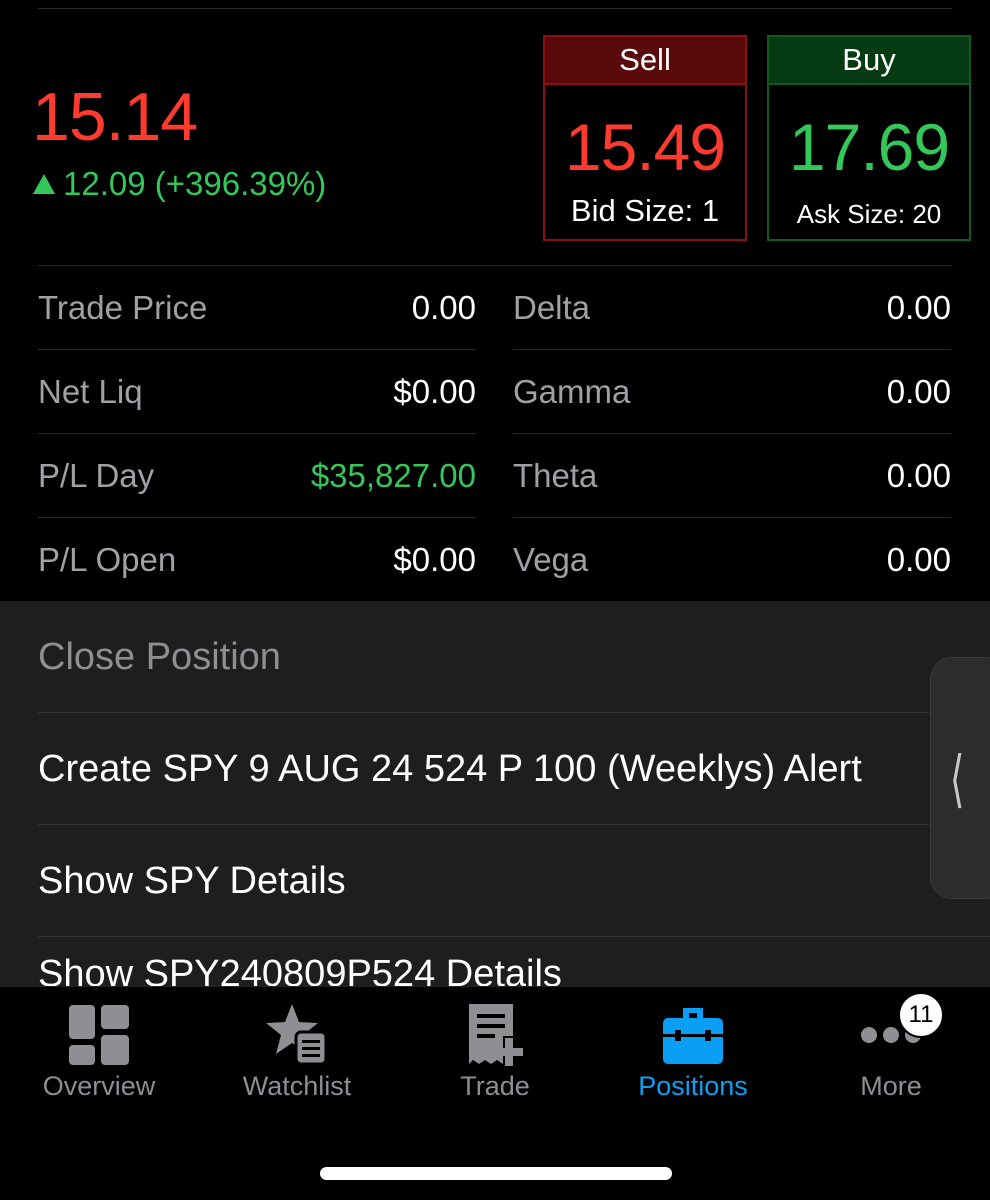  Describe the element at coordinates (44, 184) in the screenshot. I see `up-triangle-icon` at that location.